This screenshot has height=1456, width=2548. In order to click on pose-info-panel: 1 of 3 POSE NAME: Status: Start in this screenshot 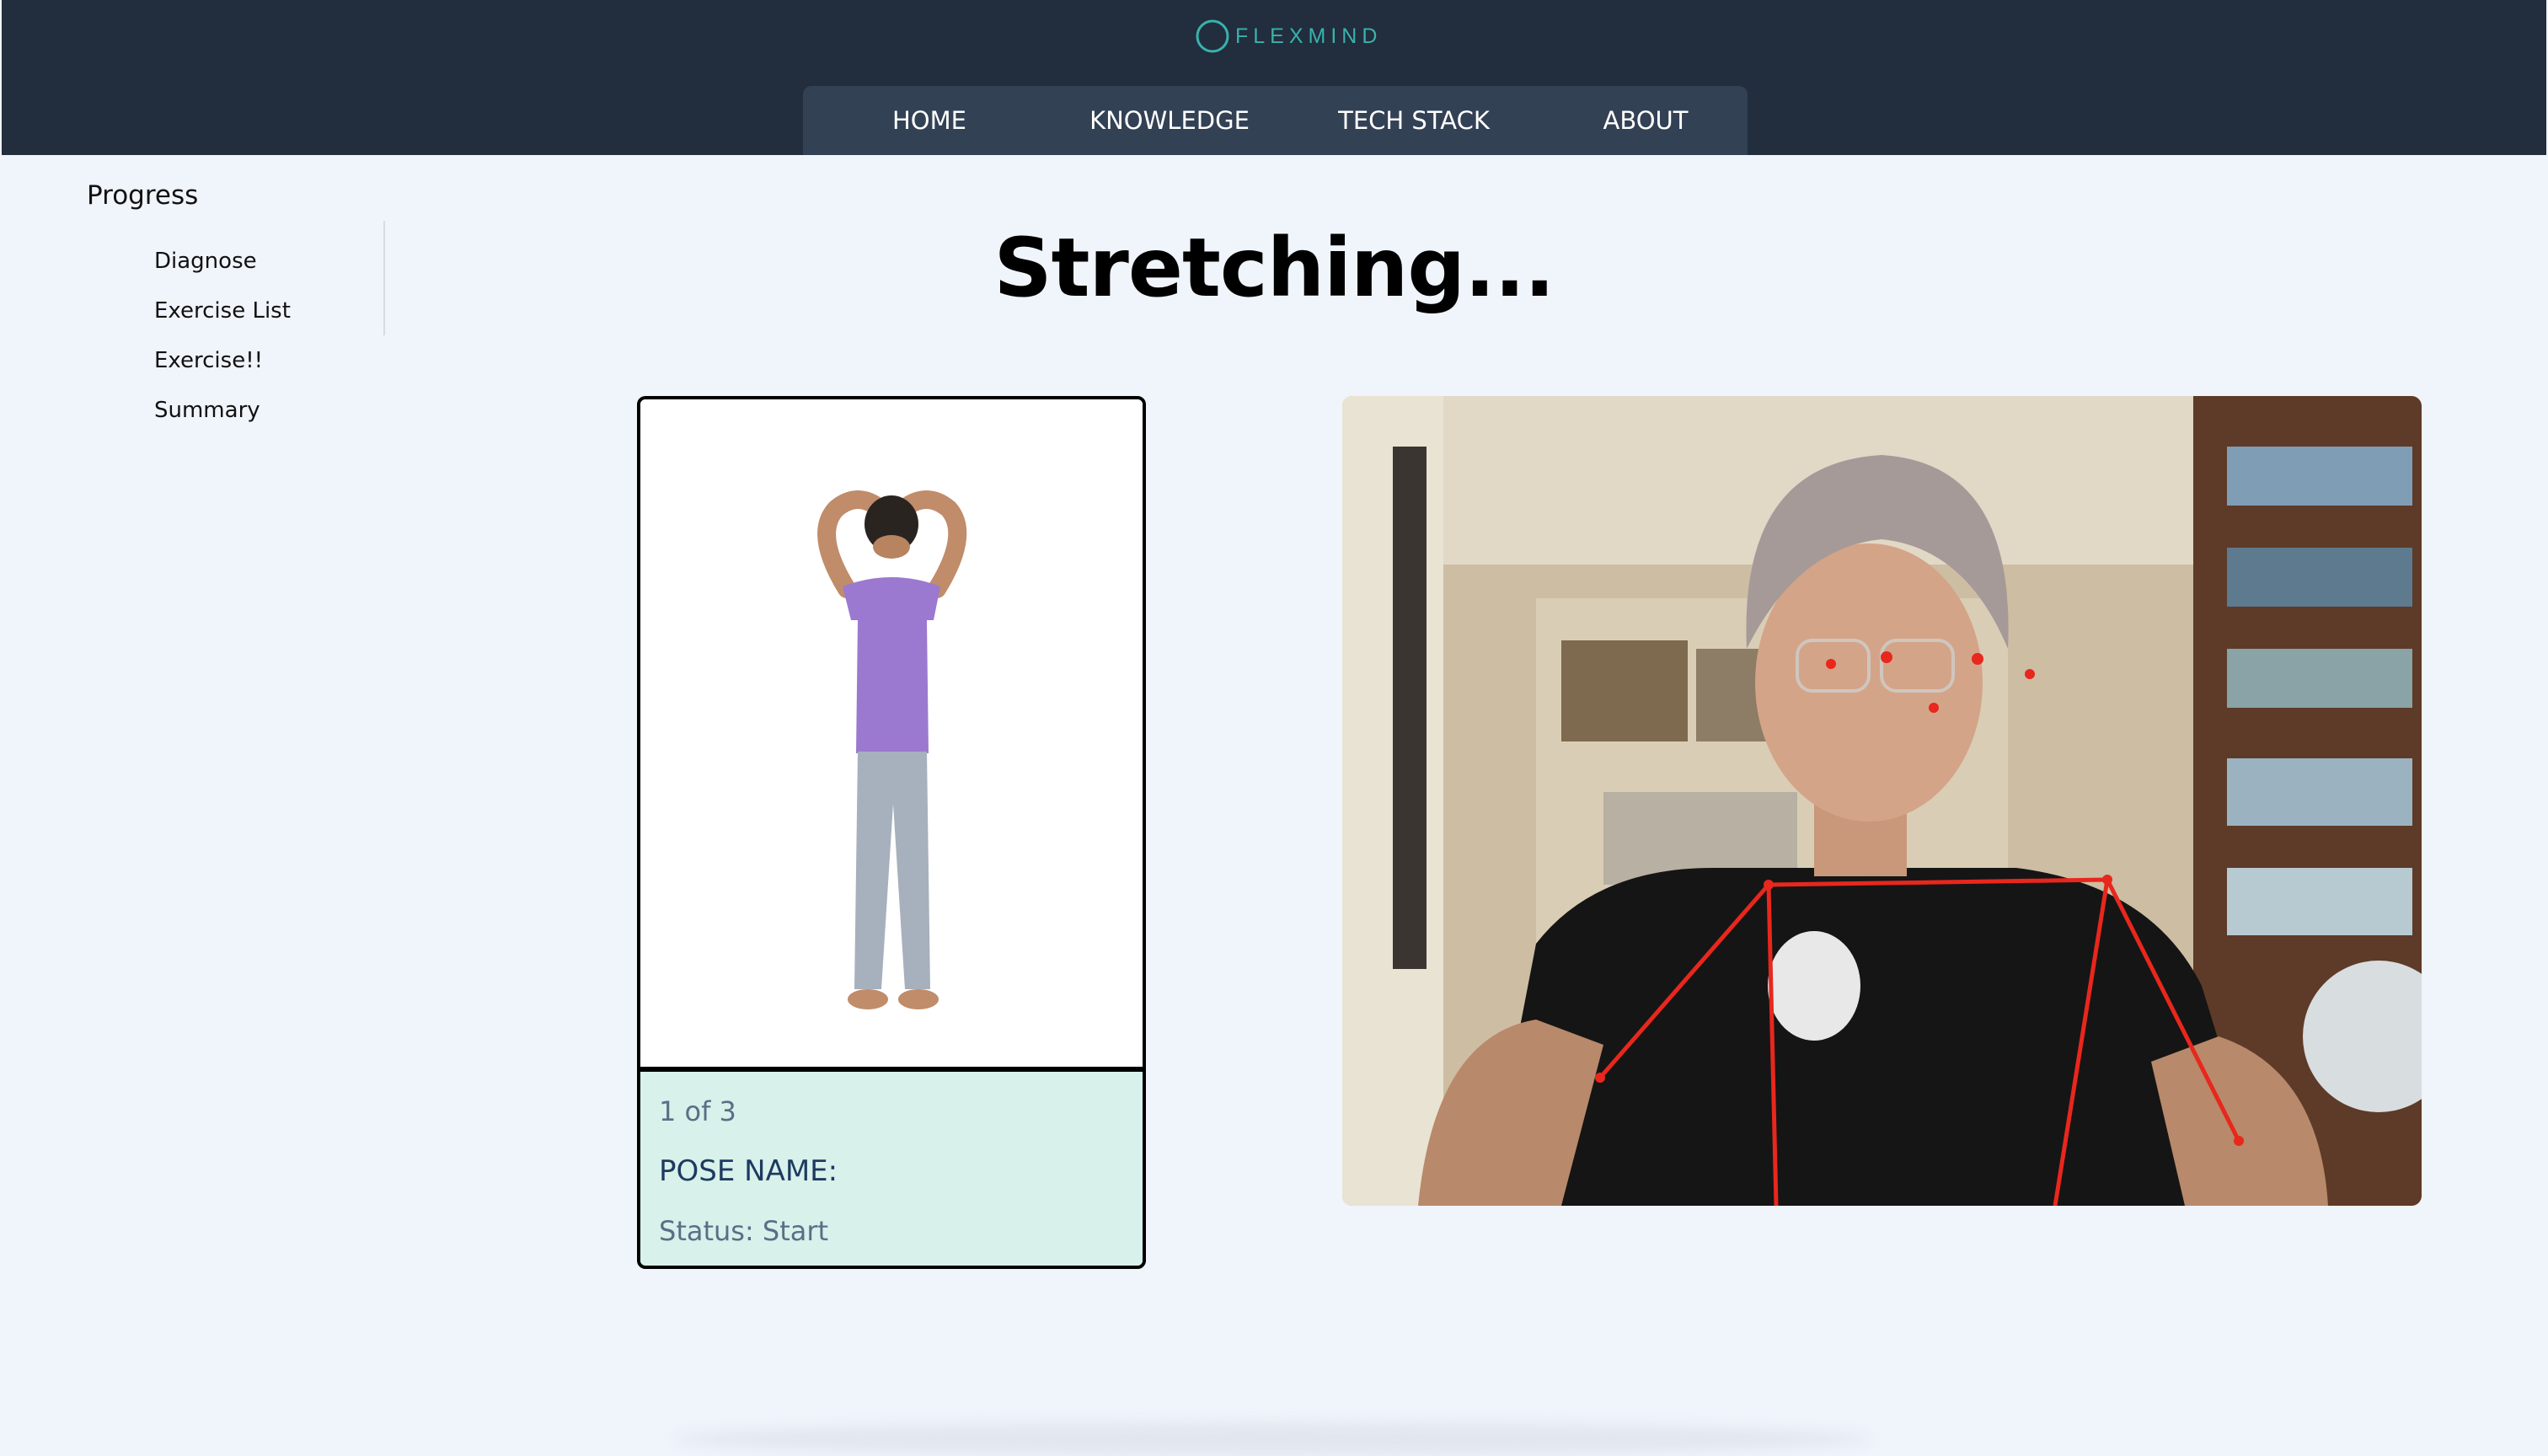, I will do `click(891, 1169)`.